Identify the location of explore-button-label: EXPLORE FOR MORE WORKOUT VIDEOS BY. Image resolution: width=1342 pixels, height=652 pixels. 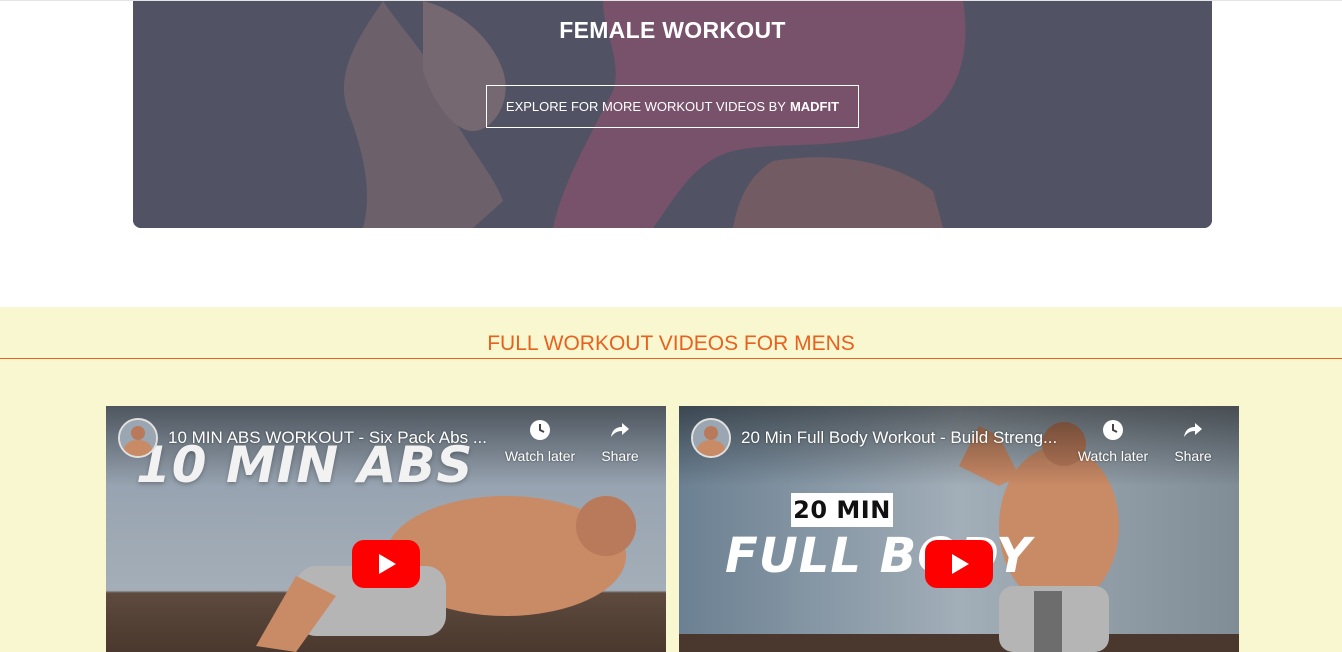
(645, 106).